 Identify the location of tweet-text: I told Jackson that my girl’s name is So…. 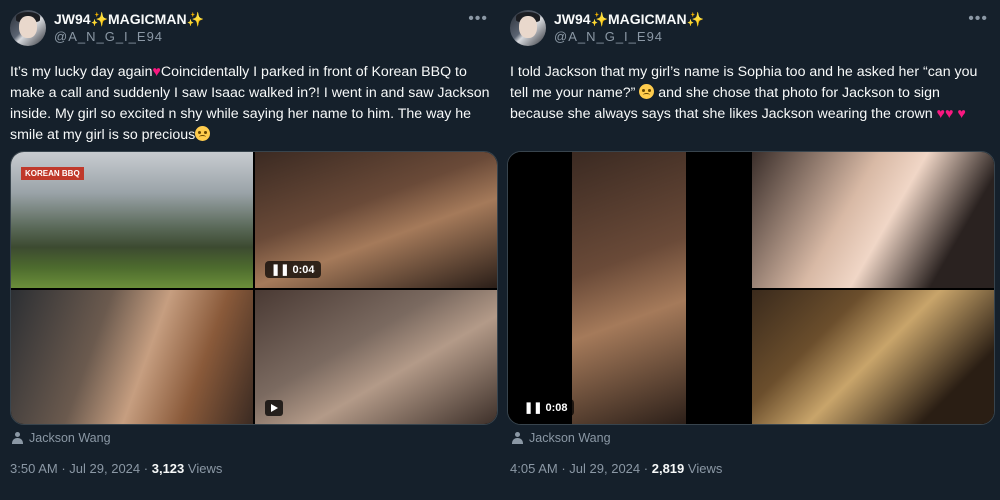
(753, 93).